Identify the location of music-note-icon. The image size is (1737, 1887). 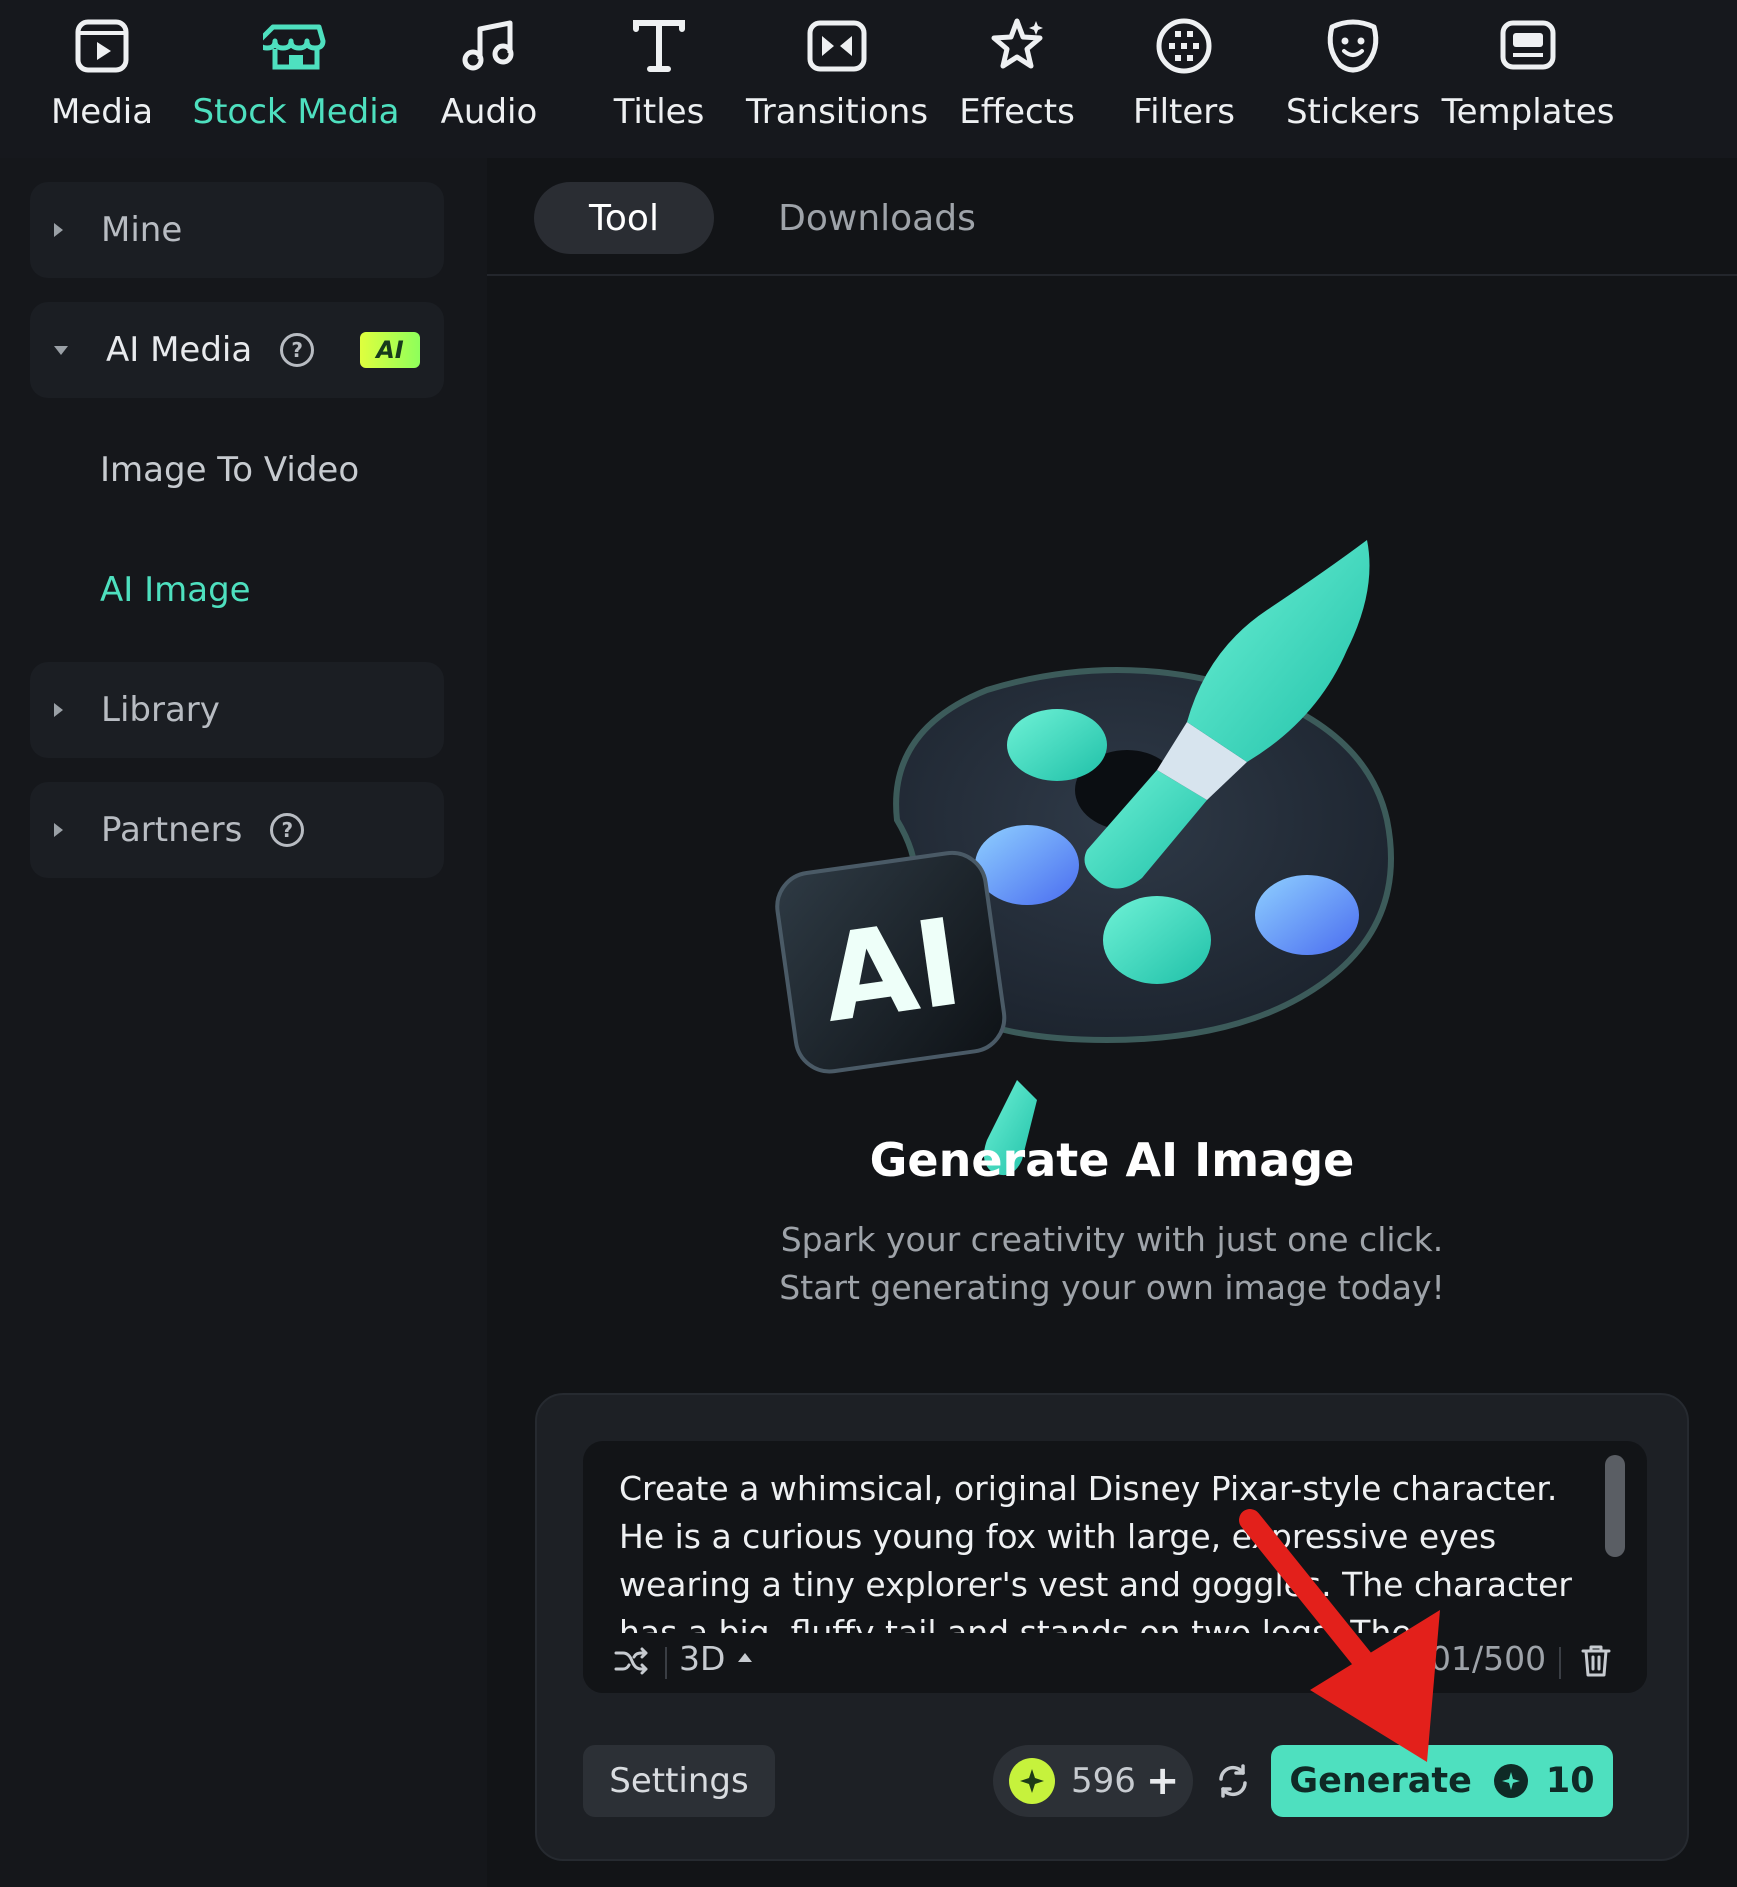
(489, 46).